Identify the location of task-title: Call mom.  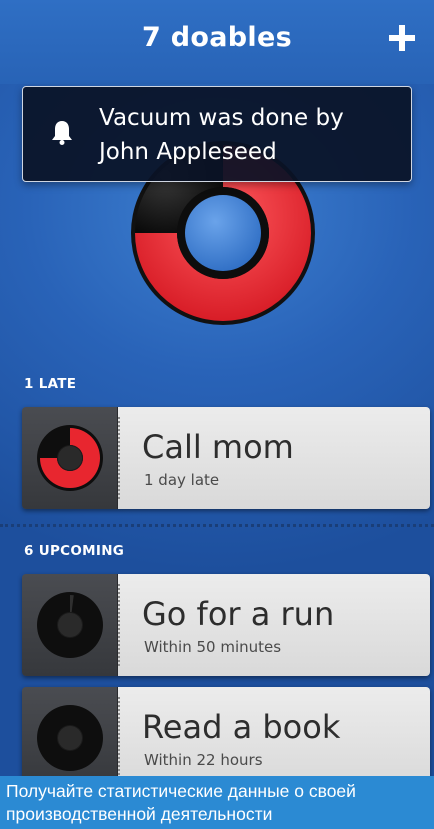
(218, 447).